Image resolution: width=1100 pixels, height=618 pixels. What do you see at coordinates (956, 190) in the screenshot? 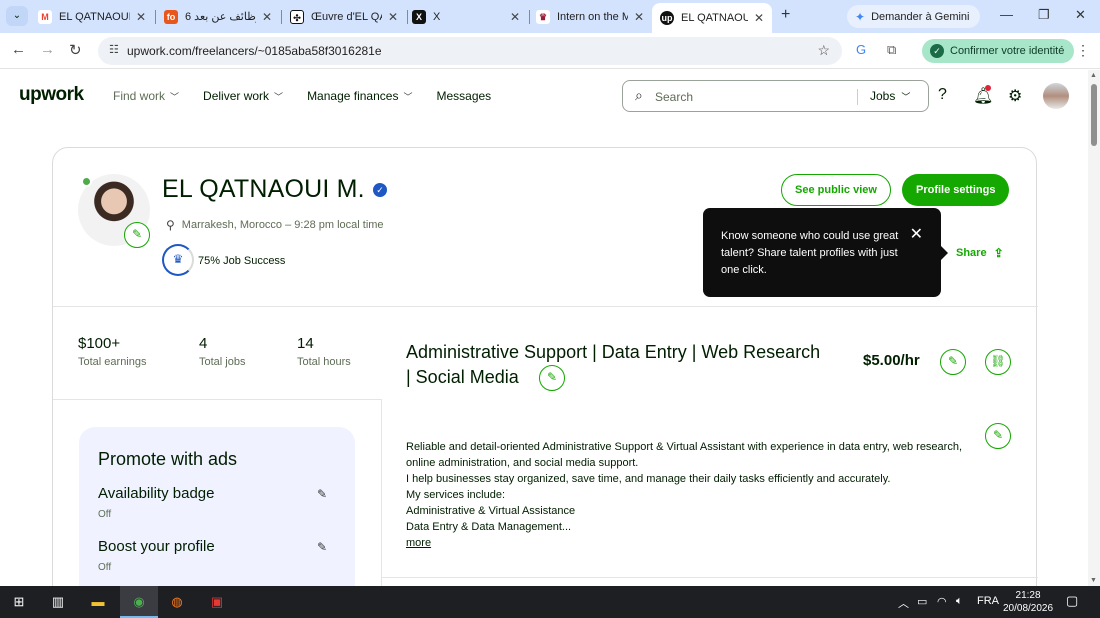
I see `profile-settings-button: Profile settings` at bounding box center [956, 190].